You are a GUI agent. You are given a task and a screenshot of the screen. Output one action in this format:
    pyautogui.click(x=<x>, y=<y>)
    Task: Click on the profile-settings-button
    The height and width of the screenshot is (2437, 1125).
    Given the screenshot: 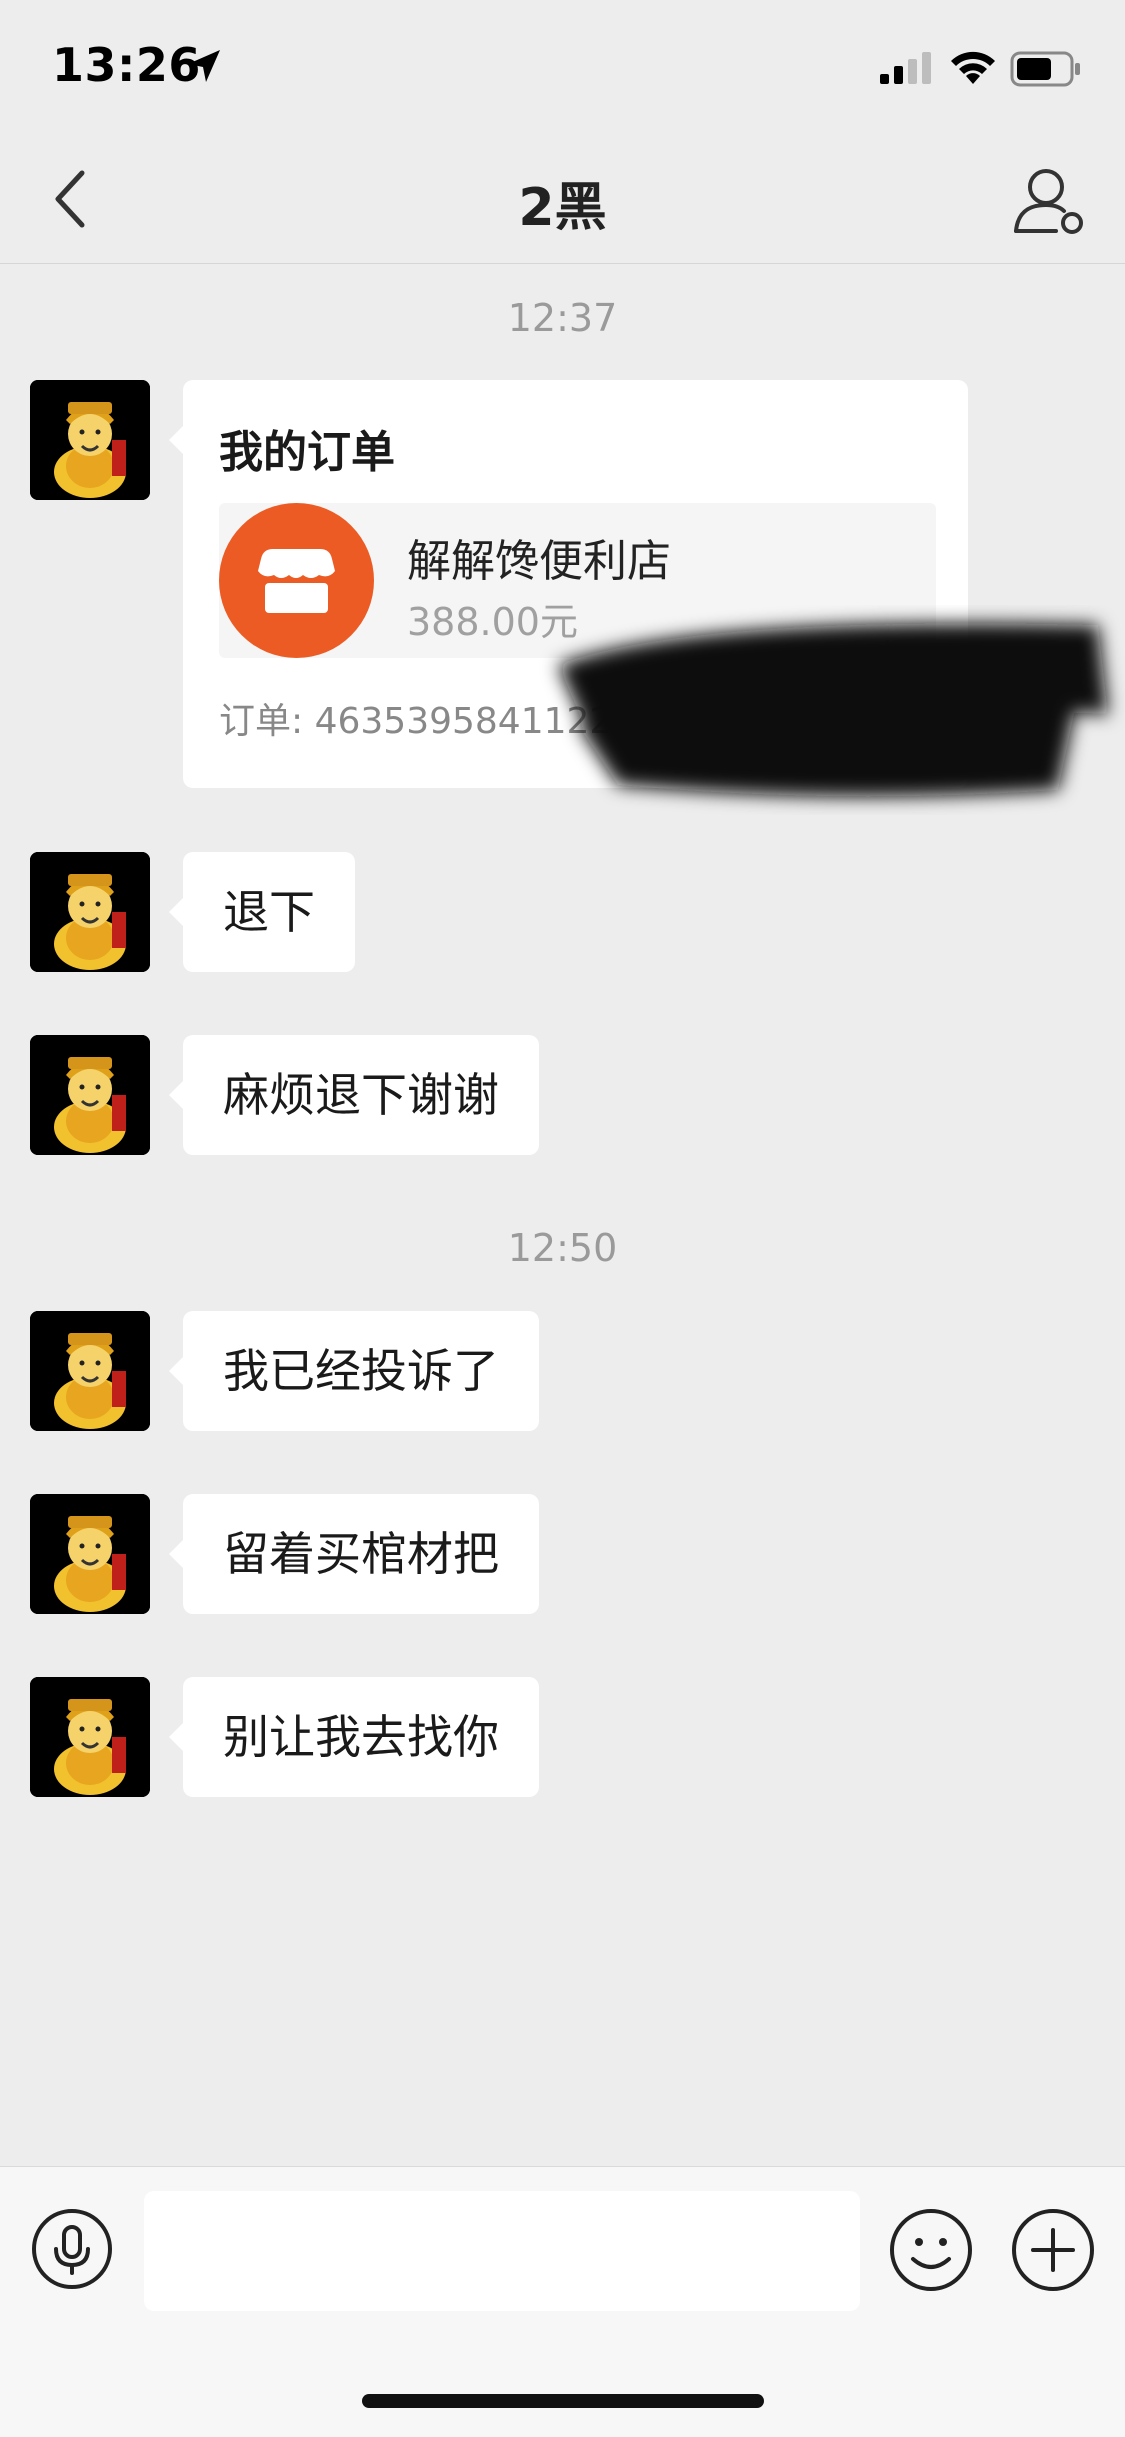 What is the action you would take?
    pyautogui.click(x=1050, y=199)
    